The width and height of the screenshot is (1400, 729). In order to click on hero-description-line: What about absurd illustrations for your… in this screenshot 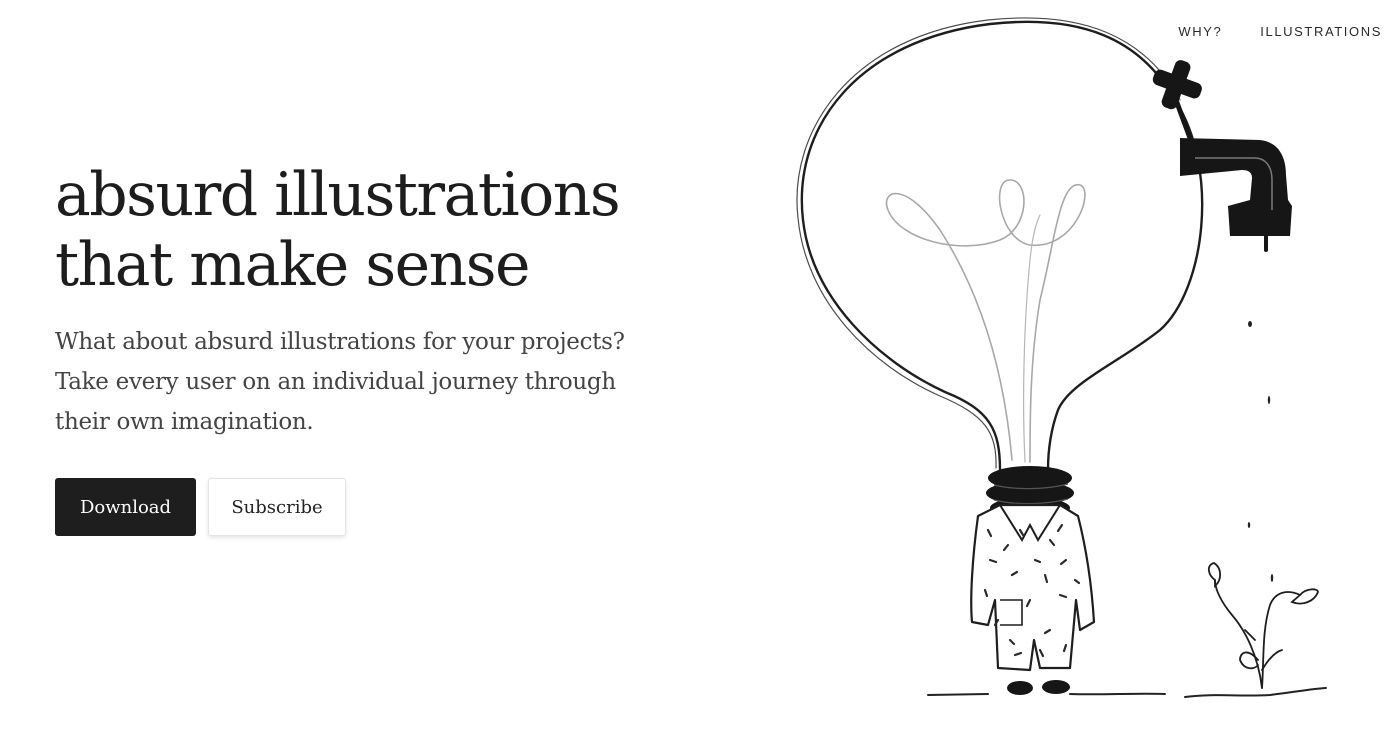, I will do `click(340, 342)`.